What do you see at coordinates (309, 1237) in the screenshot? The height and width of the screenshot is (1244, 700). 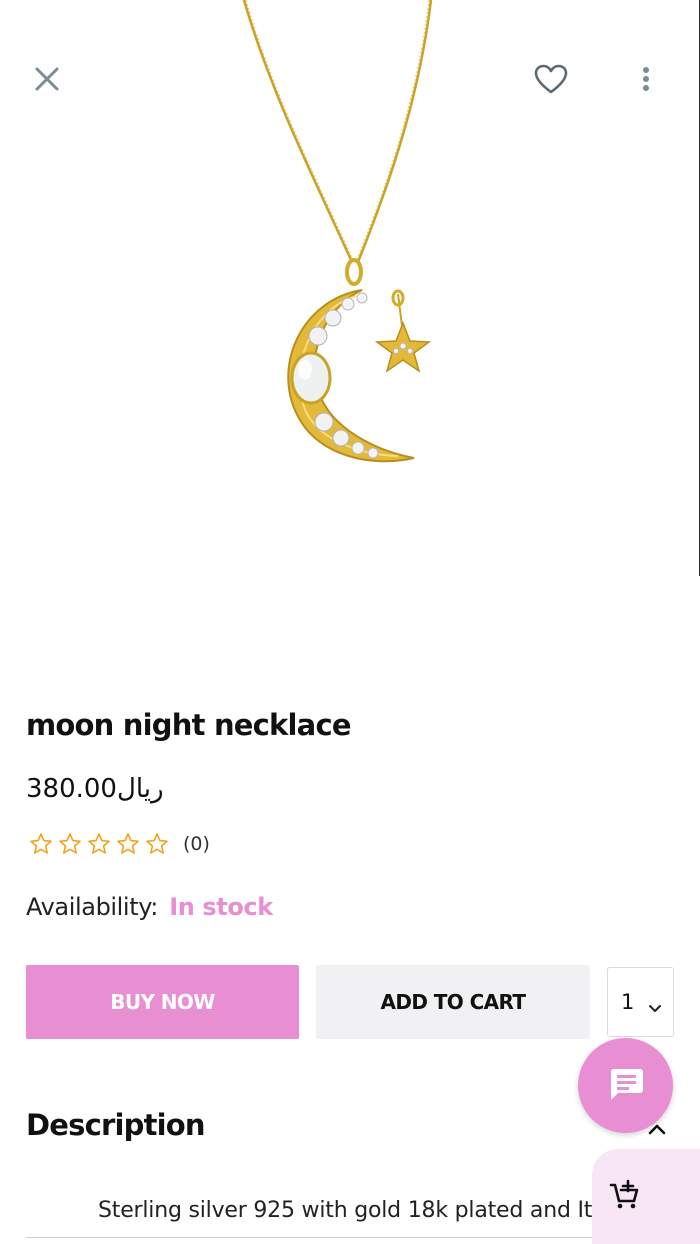 I see `divider` at bounding box center [309, 1237].